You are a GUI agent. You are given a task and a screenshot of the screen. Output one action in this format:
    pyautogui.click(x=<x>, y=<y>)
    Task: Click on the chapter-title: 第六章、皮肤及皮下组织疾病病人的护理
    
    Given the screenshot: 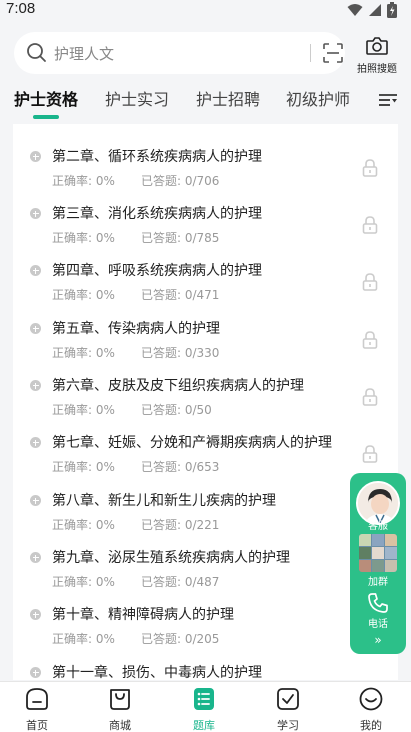 What is the action you would take?
    pyautogui.click(x=178, y=386)
    